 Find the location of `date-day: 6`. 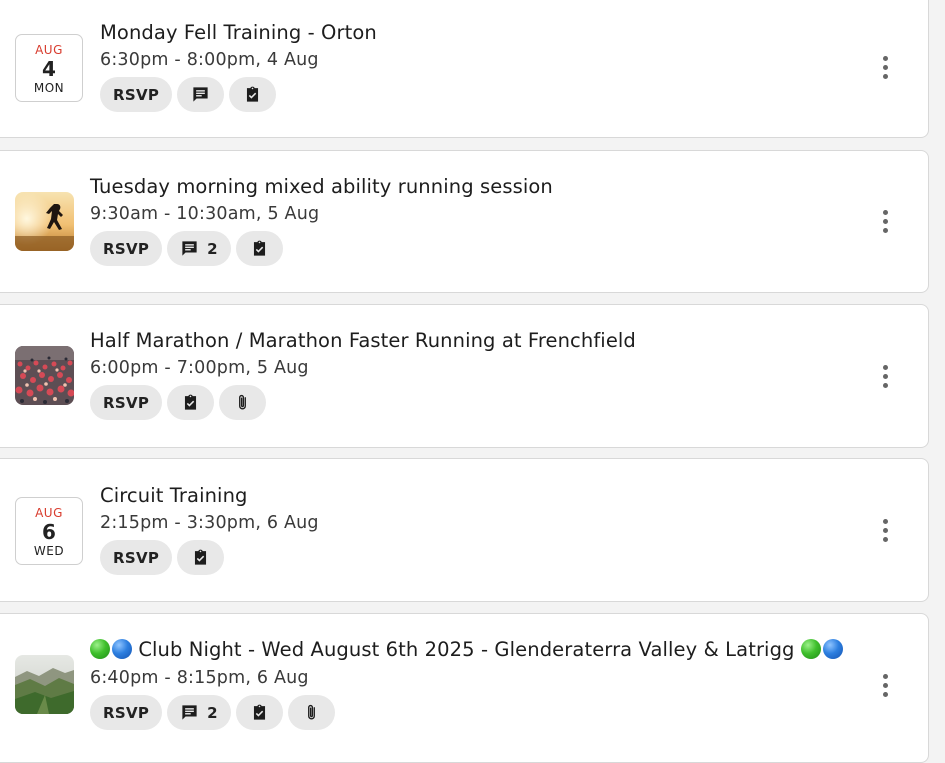

date-day: 6 is located at coordinates (49, 532).